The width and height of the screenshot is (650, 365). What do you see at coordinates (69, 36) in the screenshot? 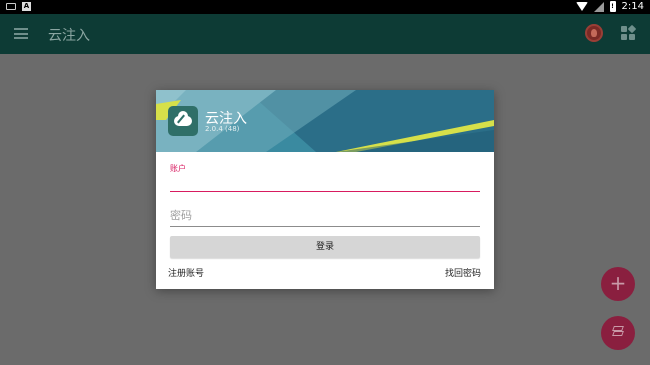
I see `app-title: 云注入` at bounding box center [69, 36].